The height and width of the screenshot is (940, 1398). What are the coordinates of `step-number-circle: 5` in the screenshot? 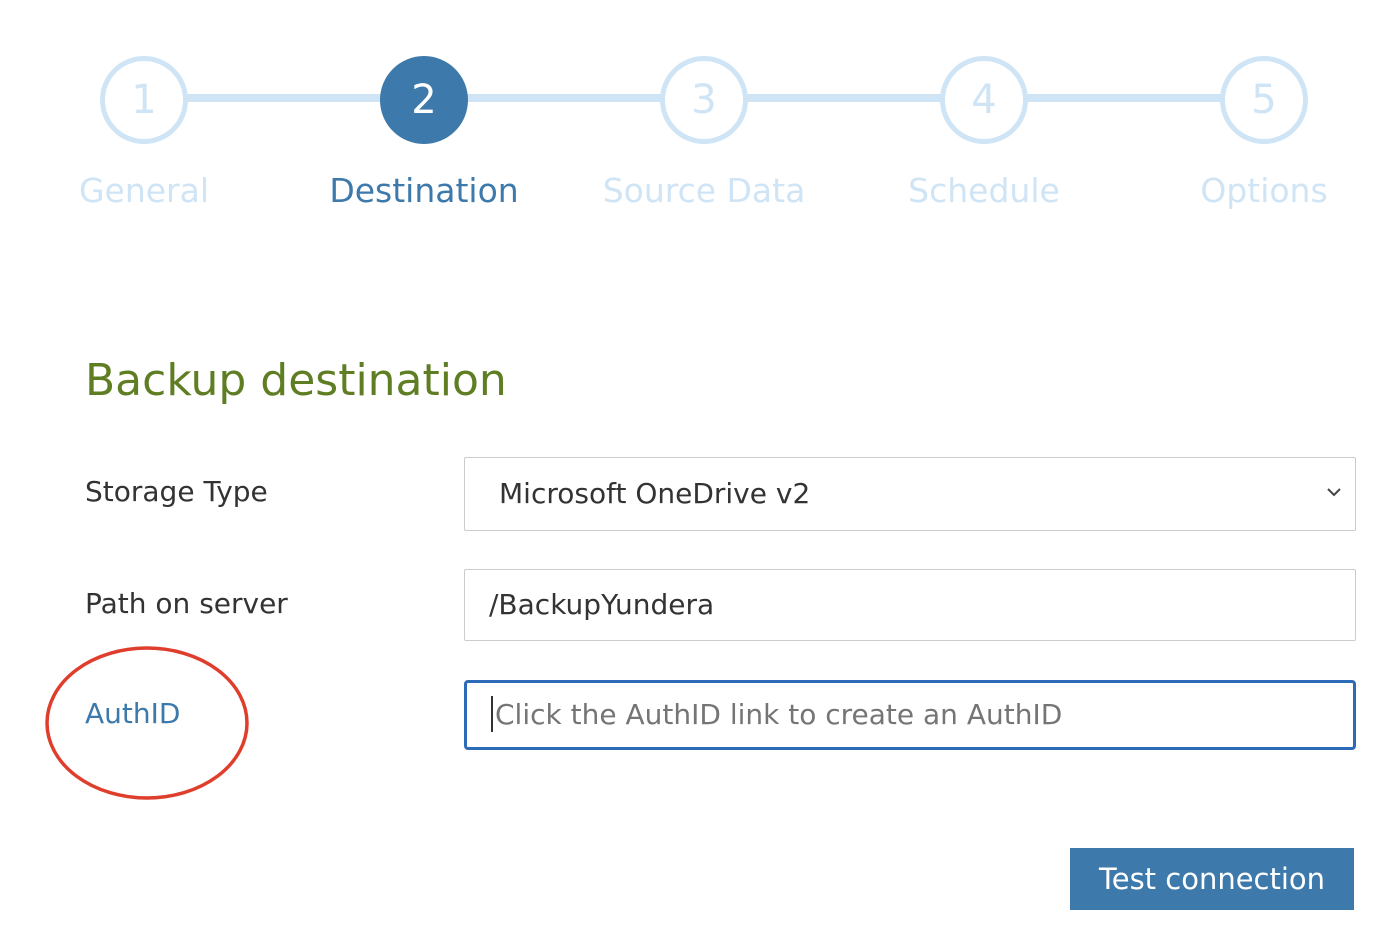 It's located at (1264, 100).